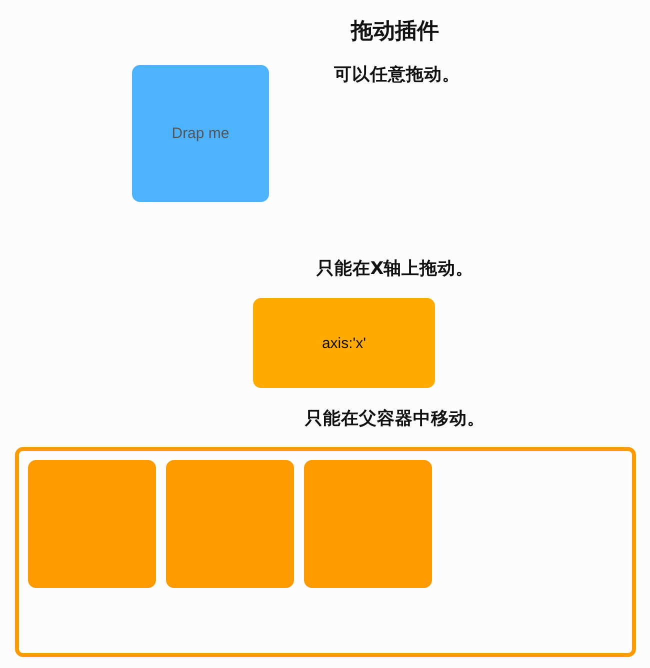 The image size is (650, 668). I want to click on caption-text: 只能在X轴上拖动。, so click(395, 269).